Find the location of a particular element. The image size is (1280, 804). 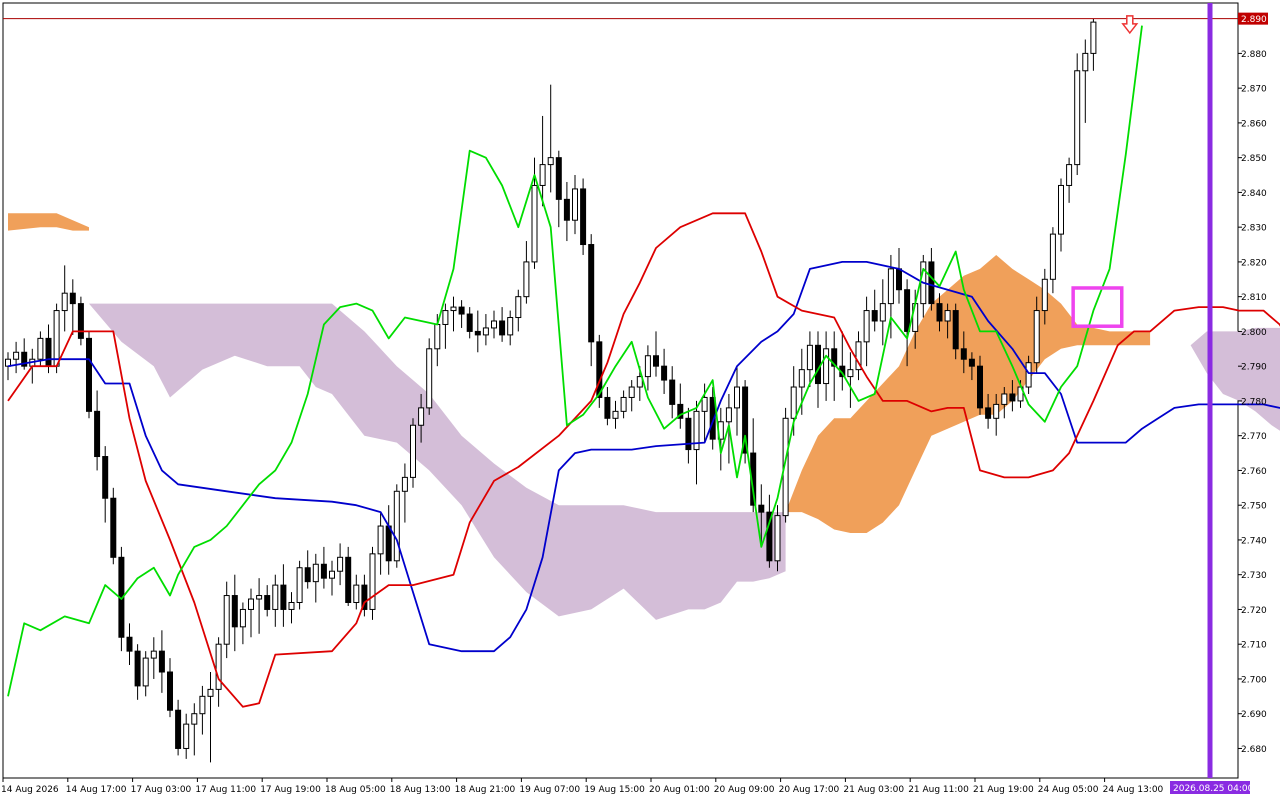

x-tick-label: 14 Aug 2026 is located at coordinates (30, 790).